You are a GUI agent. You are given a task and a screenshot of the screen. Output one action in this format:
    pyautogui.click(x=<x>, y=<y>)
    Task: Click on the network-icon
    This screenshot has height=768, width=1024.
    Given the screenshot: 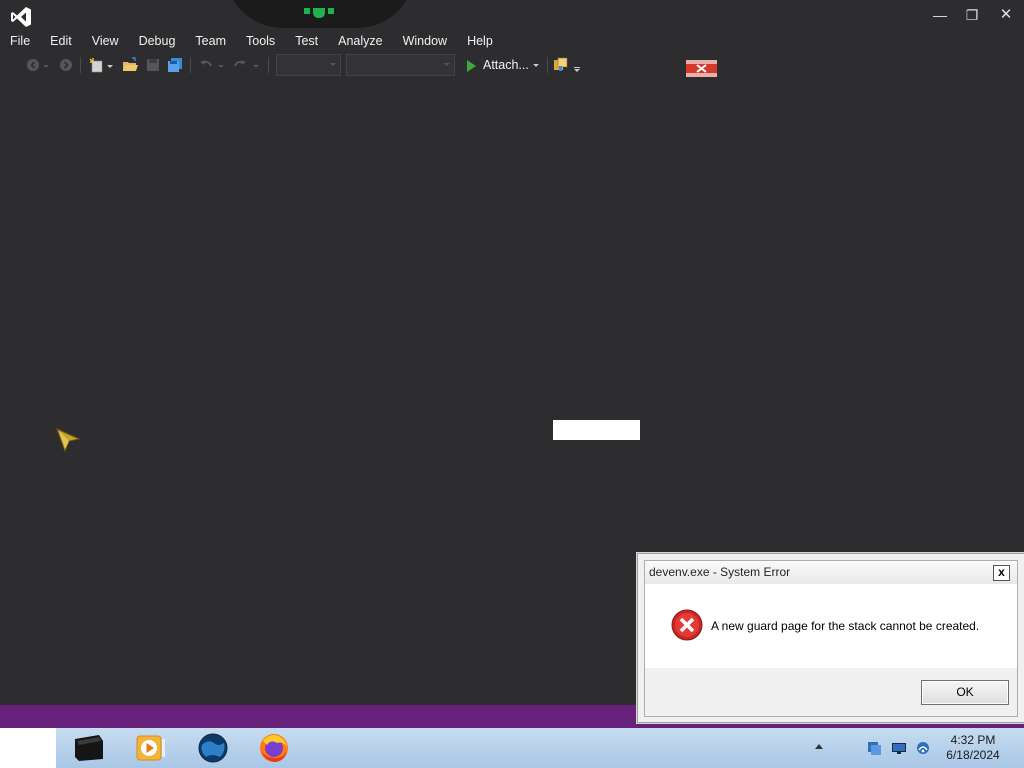 What is the action you would take?
    pyautogui.click(x=874, y=748)
    